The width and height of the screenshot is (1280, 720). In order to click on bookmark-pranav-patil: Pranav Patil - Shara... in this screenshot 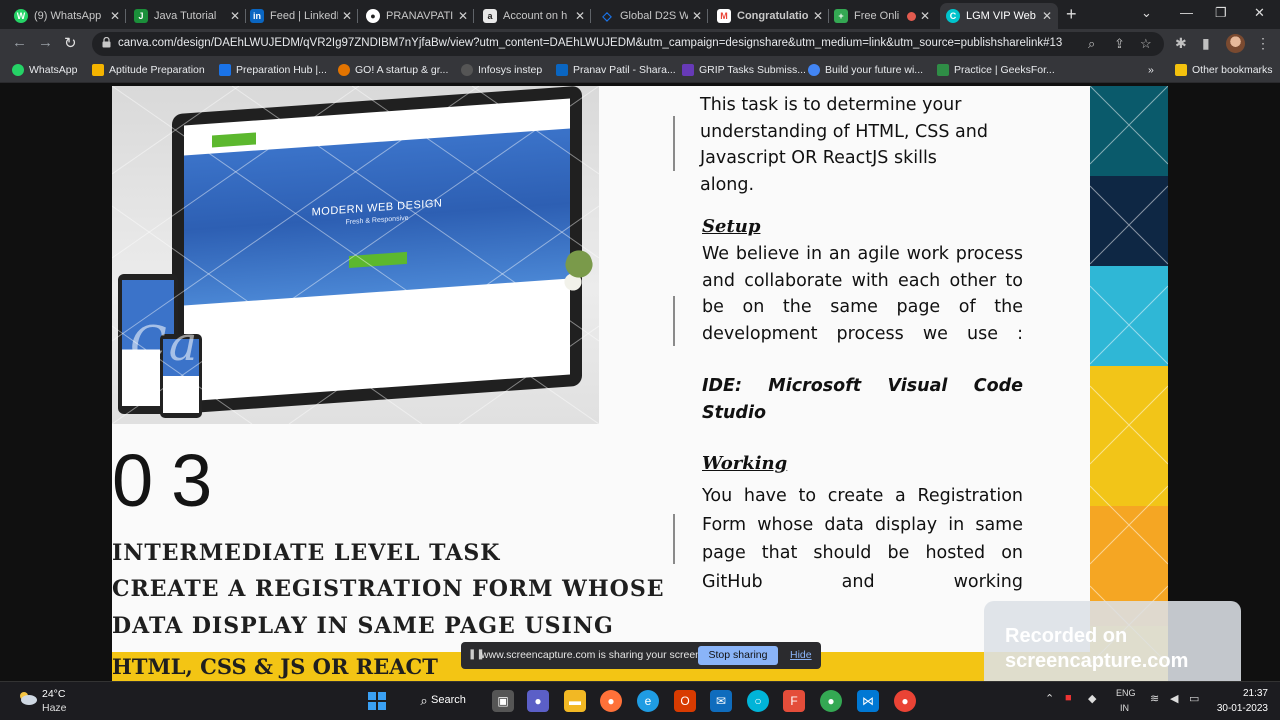, I will do `click(616, 70)`.